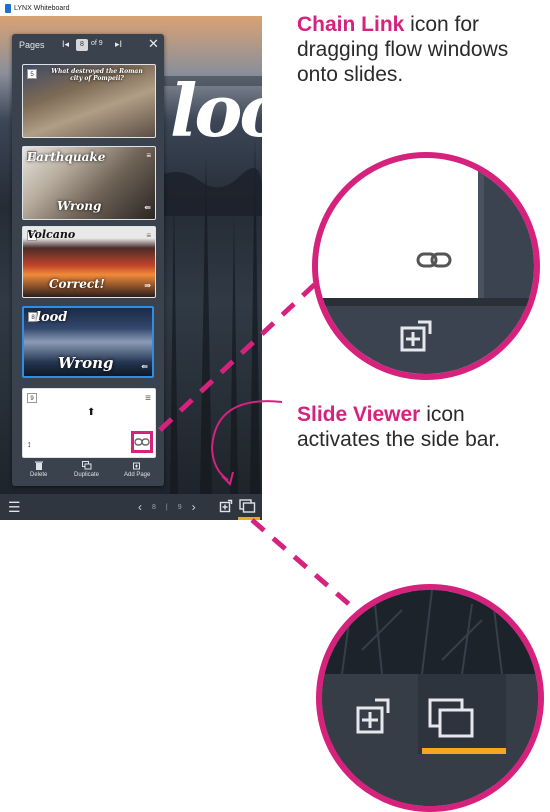 The width and height of the screenshot is (550, 812). What do you see at coordinates (351, 24) in the screenshot?
I see `callout-highlight: Chain Link` at bounding box center [351, 24].